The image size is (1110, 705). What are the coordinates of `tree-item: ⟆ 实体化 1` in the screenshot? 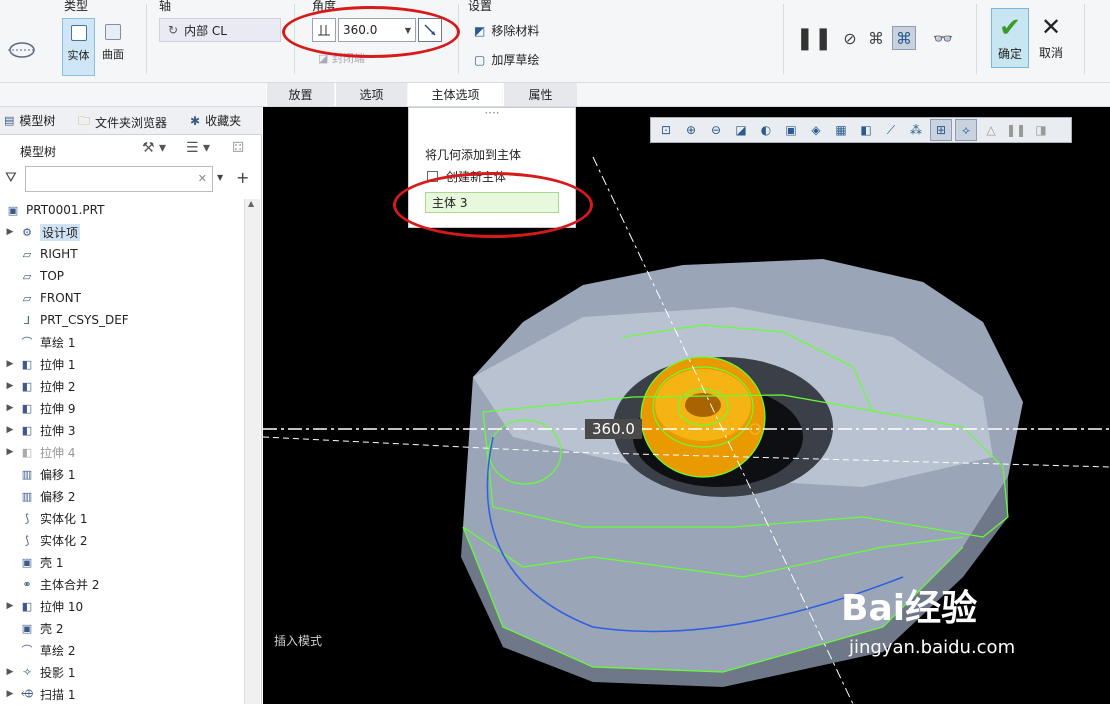 It's located at (122, 518).